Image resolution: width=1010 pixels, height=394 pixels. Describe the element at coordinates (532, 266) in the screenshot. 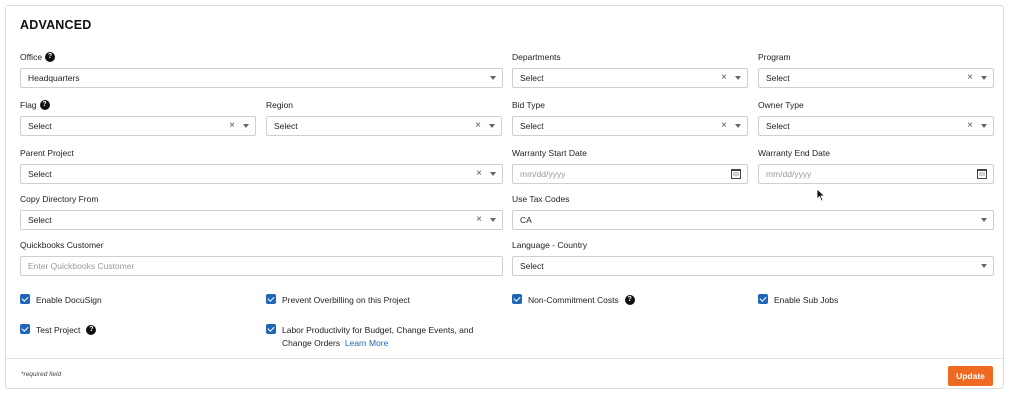

I see `language-country-value: Select` at that location.